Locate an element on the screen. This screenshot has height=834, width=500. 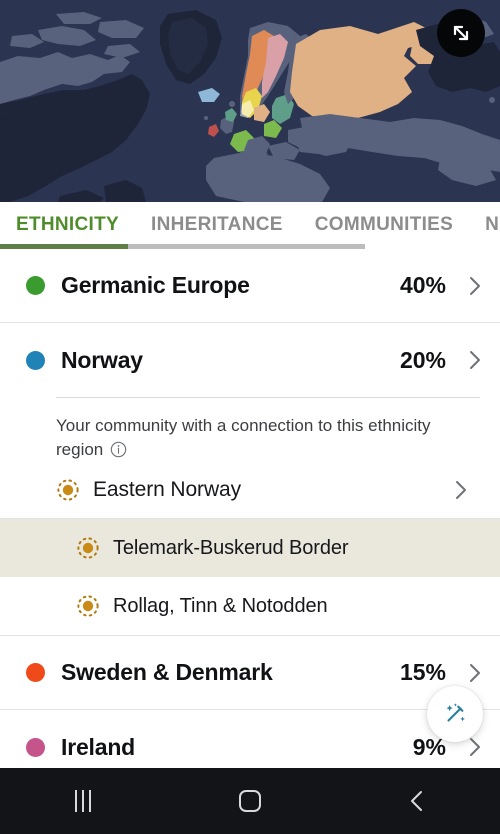
home-icon is located at coordinates (250, 801).